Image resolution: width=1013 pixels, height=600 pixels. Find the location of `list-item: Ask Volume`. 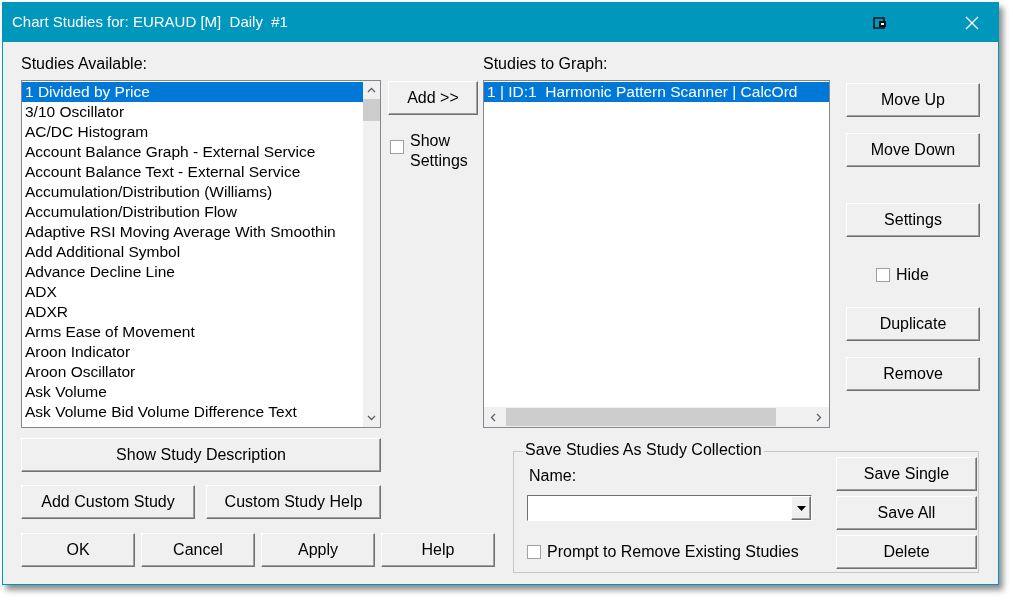

list-item: Ask Volume is located at coordinates (192, 392).